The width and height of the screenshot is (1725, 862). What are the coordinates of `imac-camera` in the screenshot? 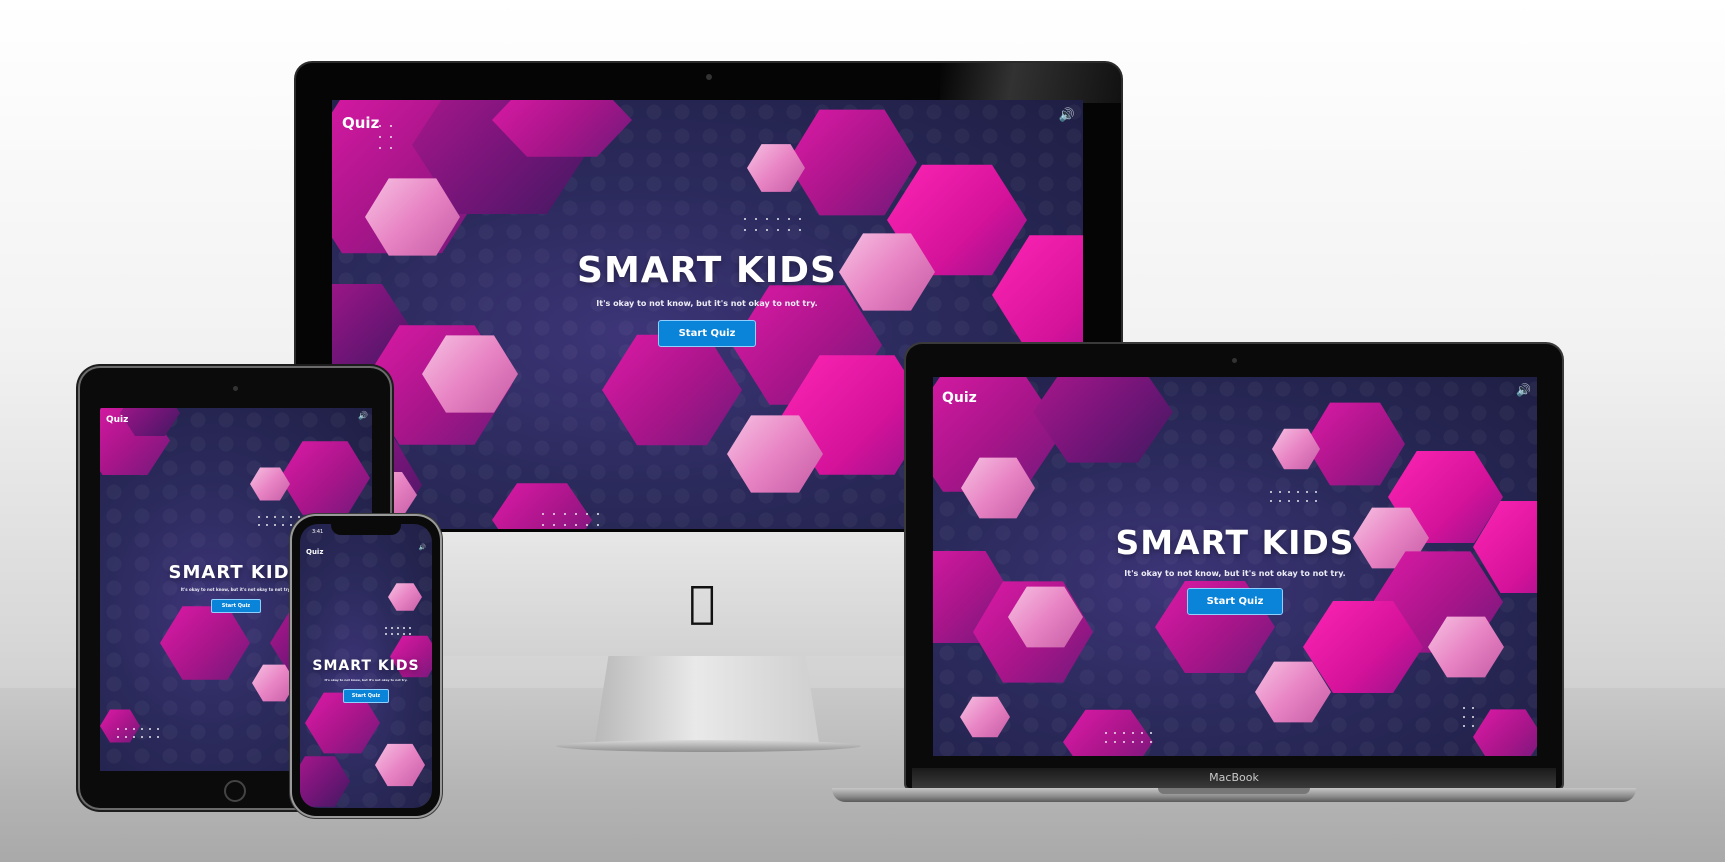 It's located at (709, 77).